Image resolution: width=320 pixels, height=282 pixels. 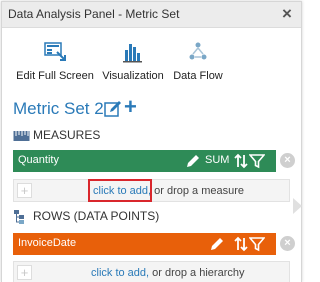 What do you see at coordinates (198, 191) in the screenshot?
I see `drop-measure-hint: or drop a measure` at bounding box center [198, 191].